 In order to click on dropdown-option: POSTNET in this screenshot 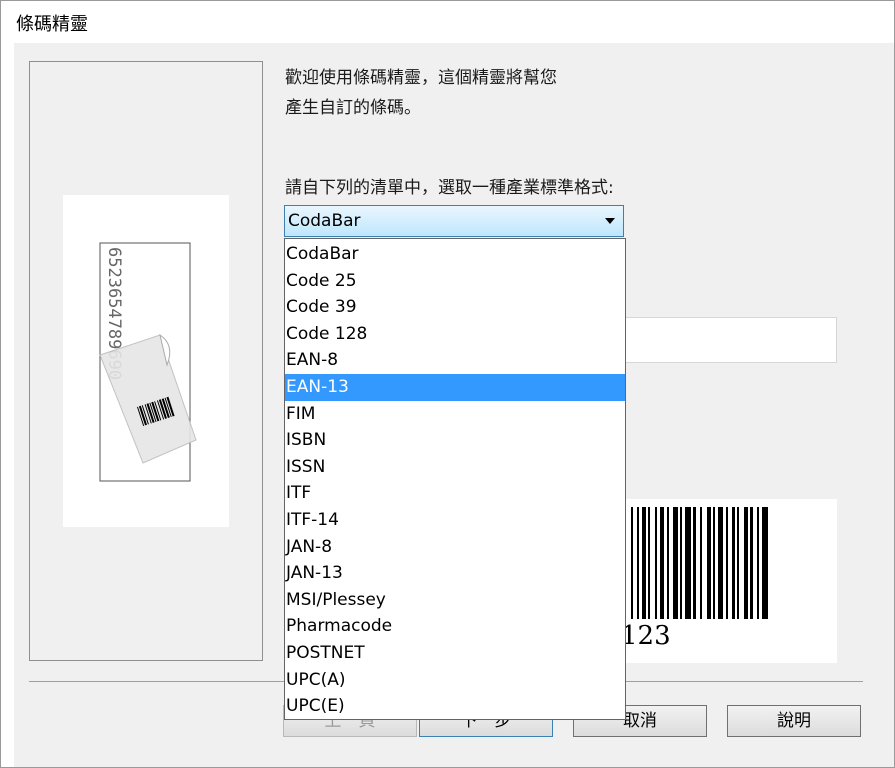, I will do `click(455, 653)`.